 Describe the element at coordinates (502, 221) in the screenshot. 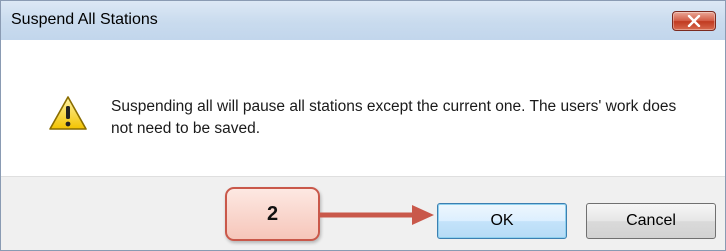

I see `ok-button: OK` at that location.